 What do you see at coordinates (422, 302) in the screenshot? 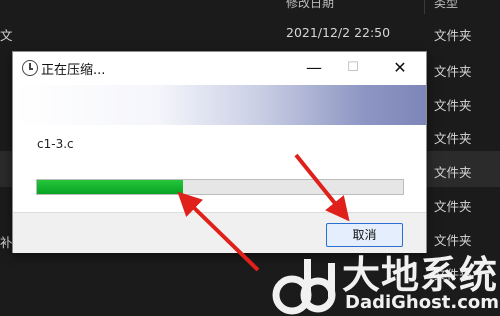
I see `watermark-url: DadiGhost.com` at bounding box center [422, 302].